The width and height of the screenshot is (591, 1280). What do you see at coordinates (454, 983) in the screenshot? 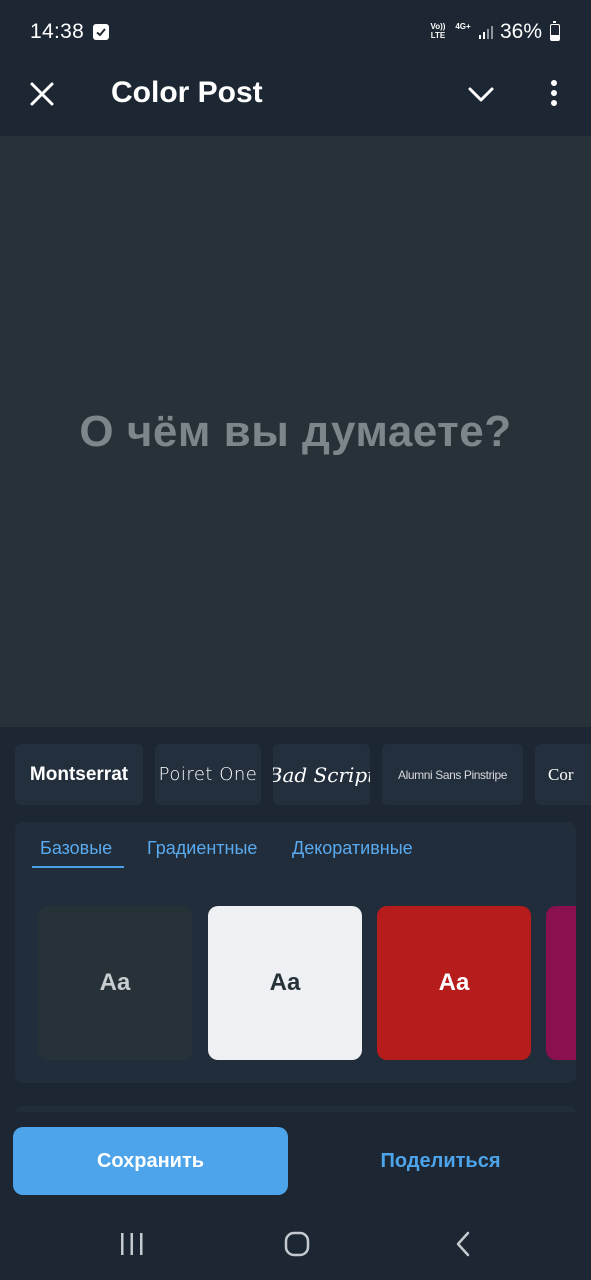
I see `color-swatch-red: Aa` at bounding box center [454, 983].